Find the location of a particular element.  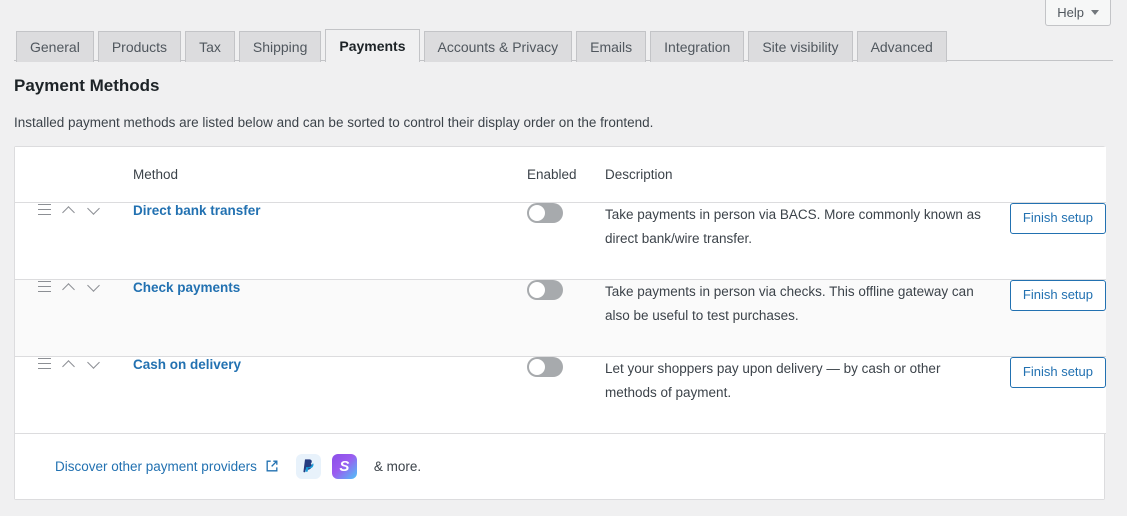

column-header-action is located at coordinates (1048, 175).